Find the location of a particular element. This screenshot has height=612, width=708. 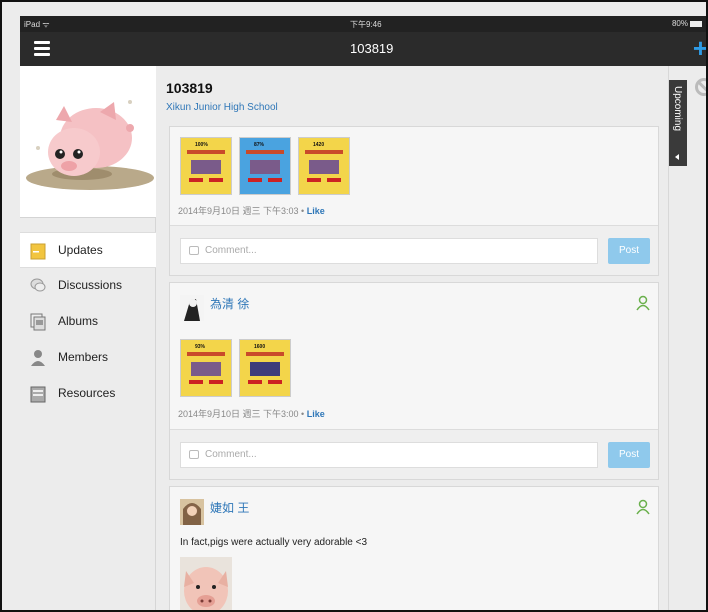

sidebar-item-resources: Resources is located at coordinates (88, 394).